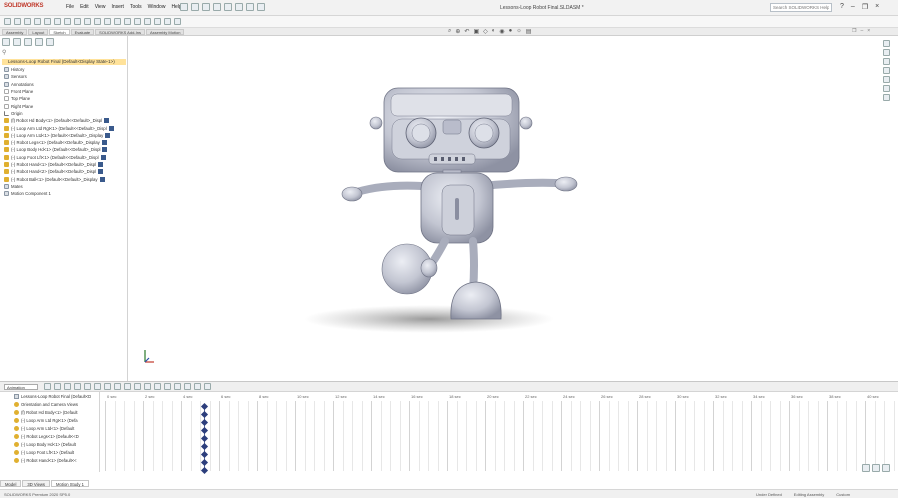 The height and width of the screenshot is (498, 898). What do you see at coordinates (66, 113) in the screenshot?
I see `tree-item: Origin` at bounding box center [66, 113].